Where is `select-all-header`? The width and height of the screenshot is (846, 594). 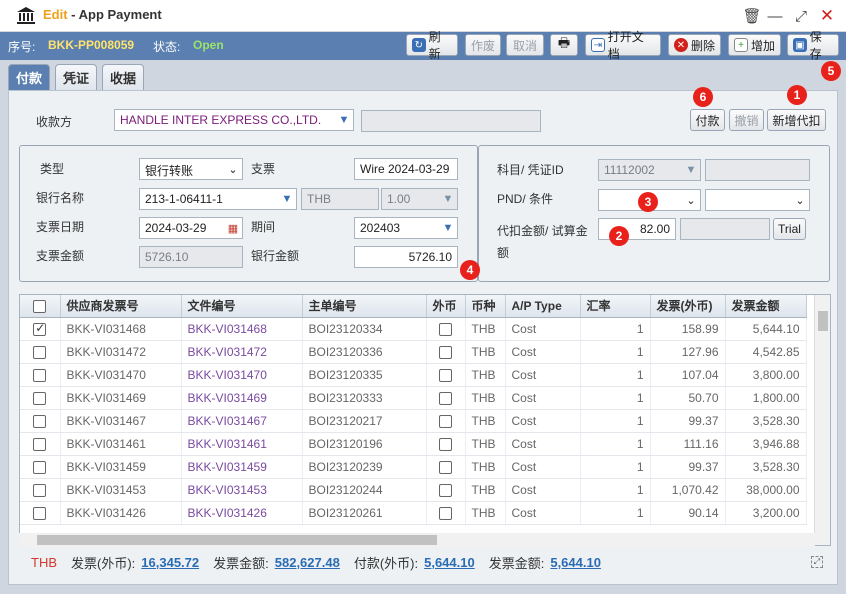
select-all-header is located at coordinates (40, 306).